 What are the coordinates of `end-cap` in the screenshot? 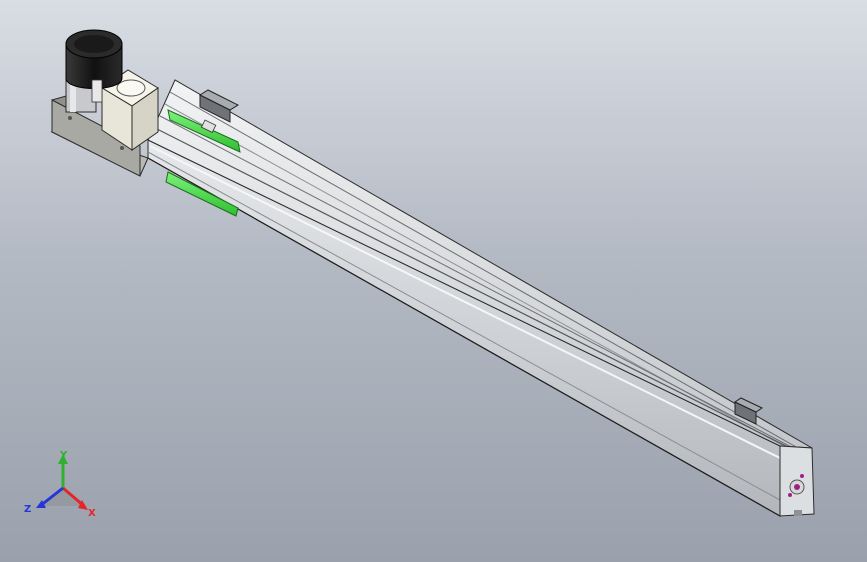 It's located at (797, 481).